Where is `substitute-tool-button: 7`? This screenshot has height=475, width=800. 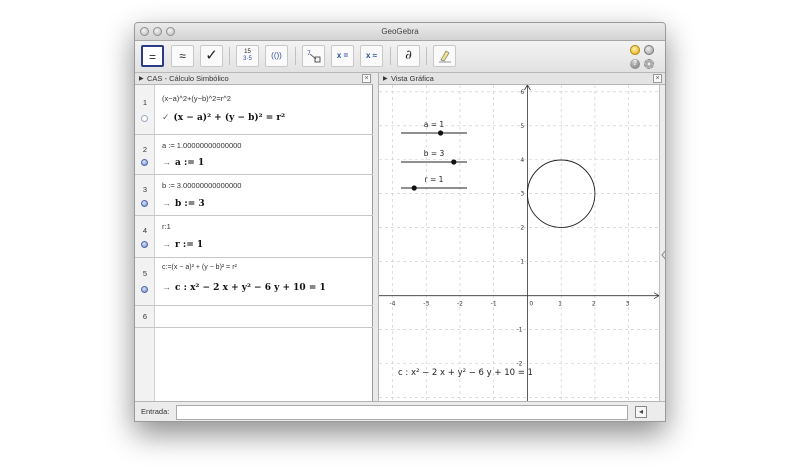
substitute-tool-button: 7 is located at coordinates (313, 56).